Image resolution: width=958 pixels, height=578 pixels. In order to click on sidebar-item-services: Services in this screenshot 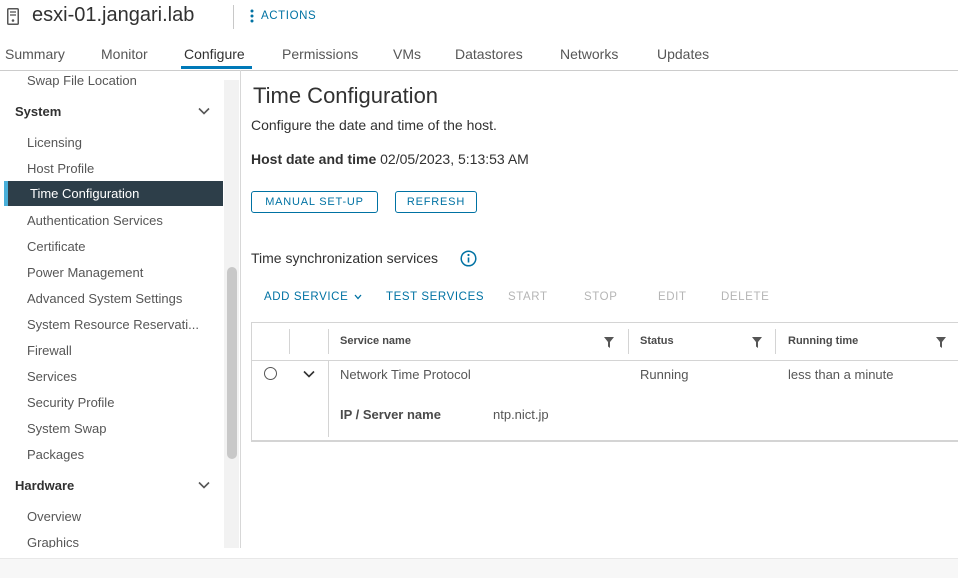, I will do `click(119, 376)`.